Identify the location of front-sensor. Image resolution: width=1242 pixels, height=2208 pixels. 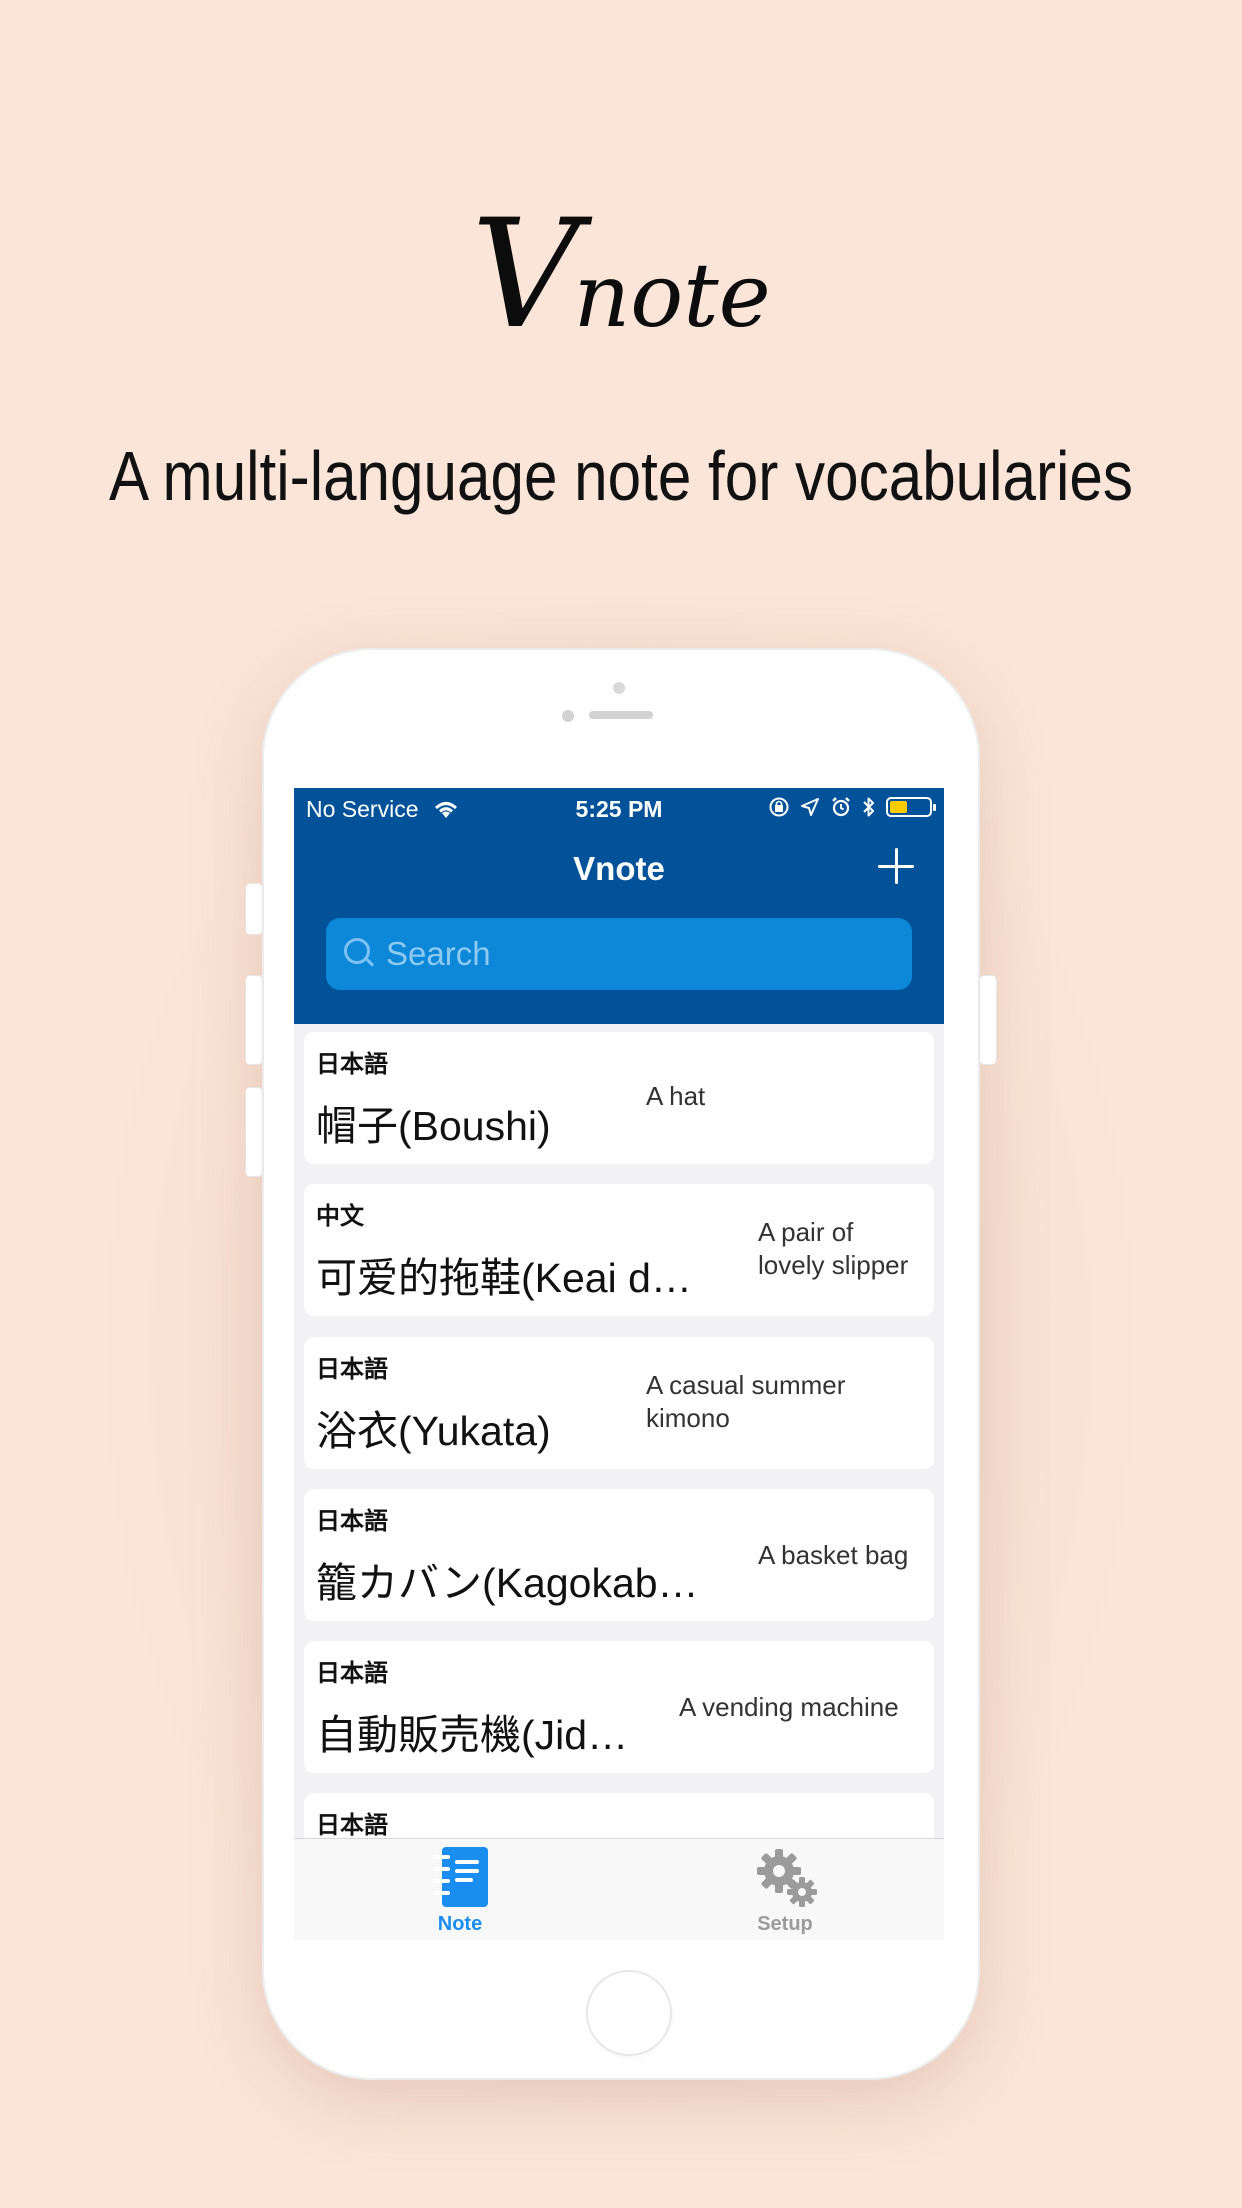
(619, 688).